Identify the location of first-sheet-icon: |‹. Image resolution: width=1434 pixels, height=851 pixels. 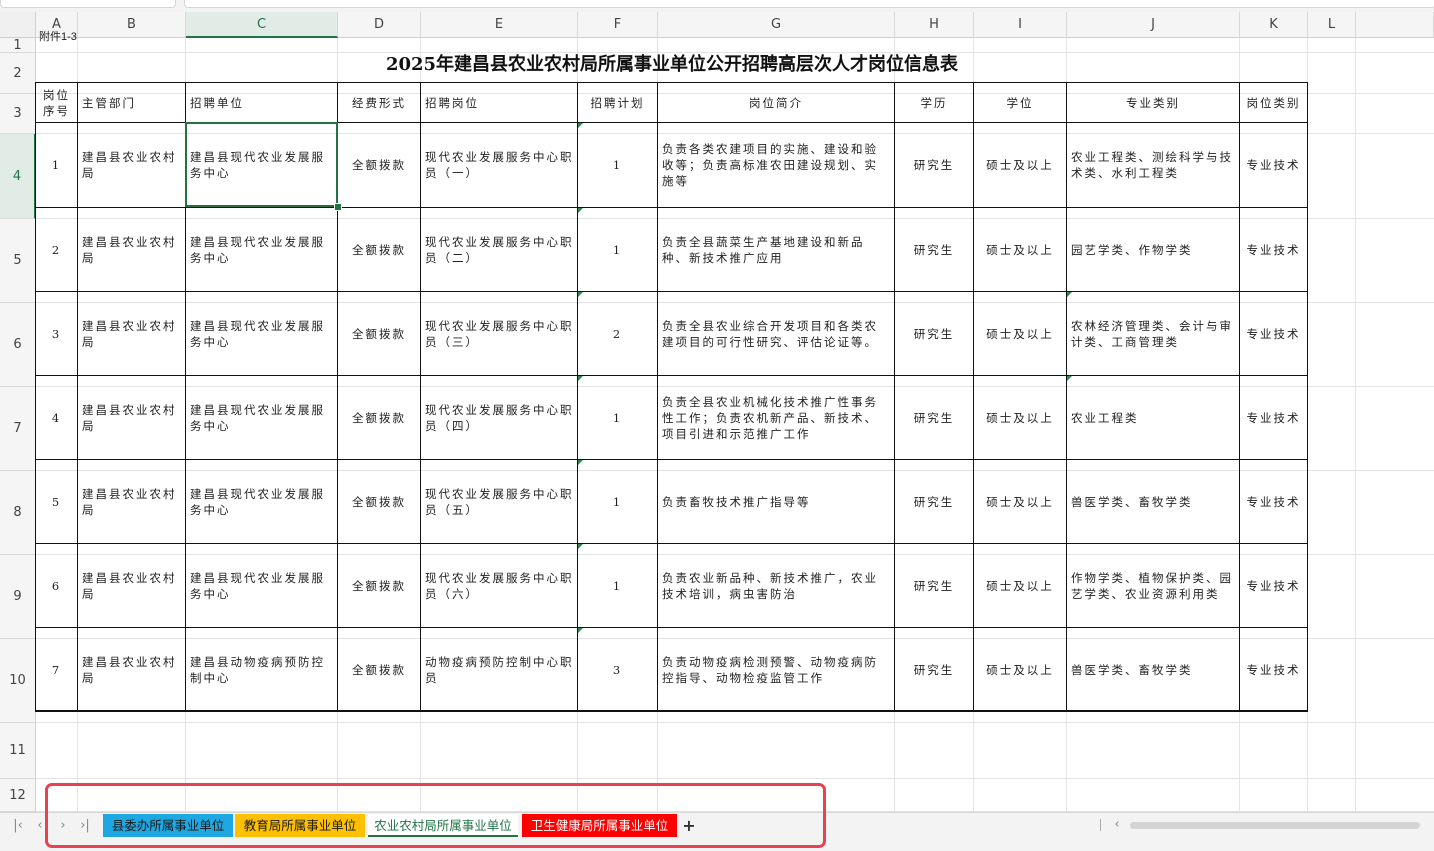
(18, 826).